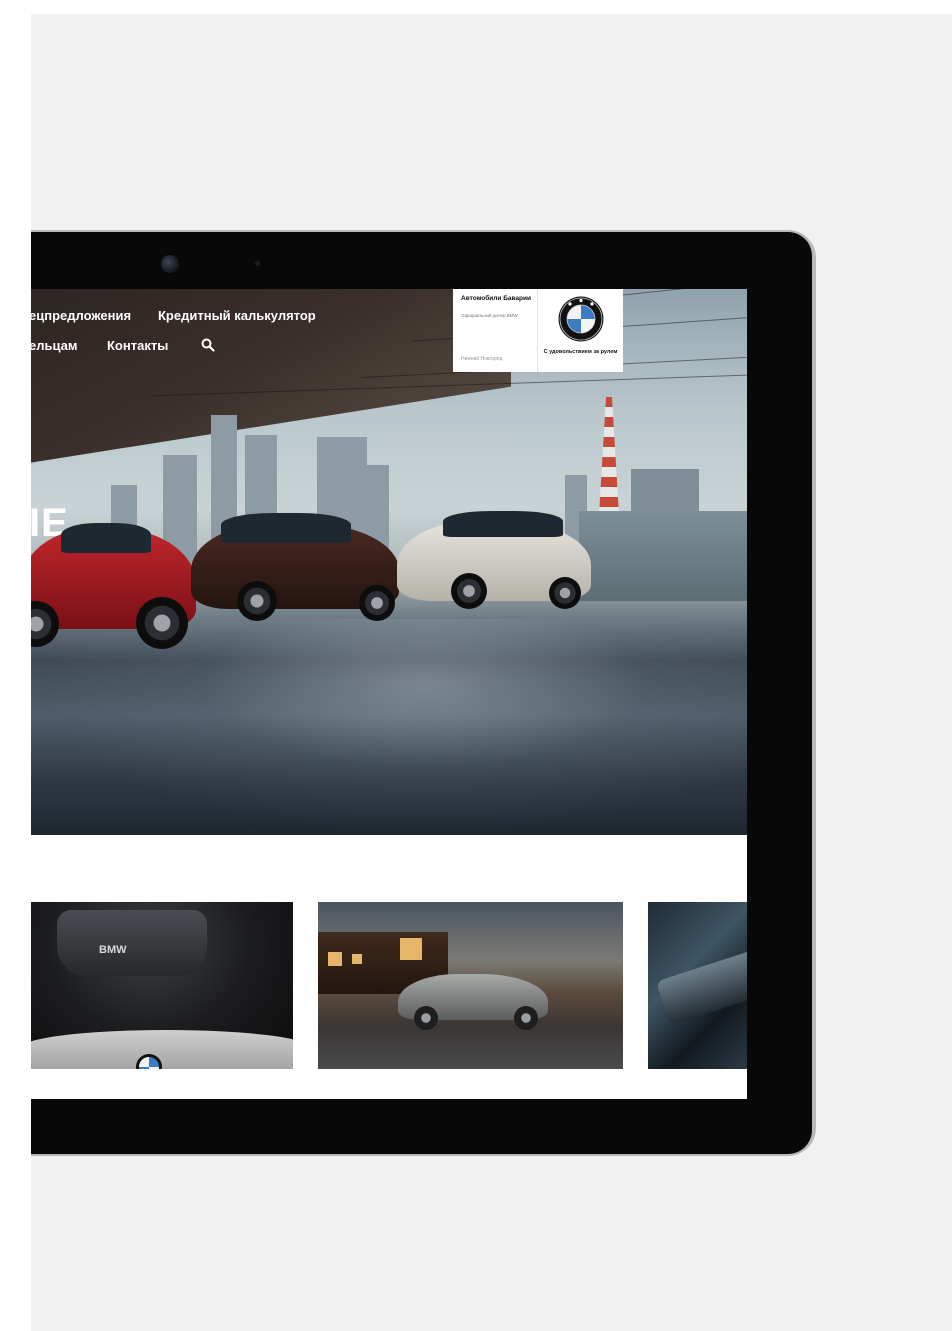 This screenshot has height=1331, width=952. I want to click on brand-logo-block: С удовольствием за рулем, so click(580, 330).